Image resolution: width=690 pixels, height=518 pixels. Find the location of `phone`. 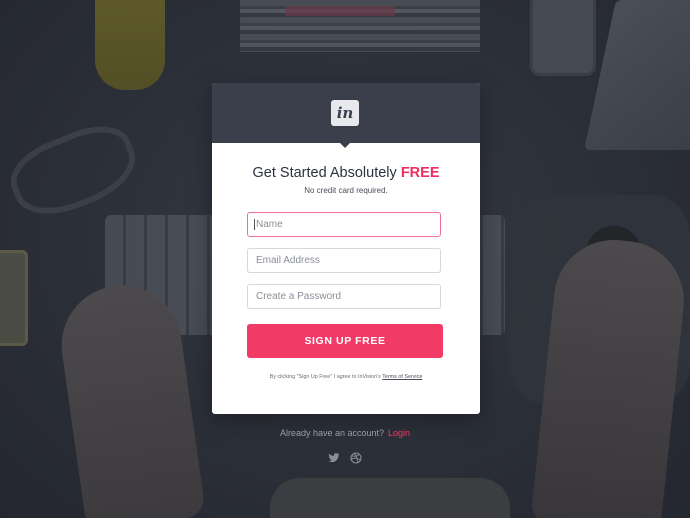

phone is located at coordinates (563, 38).